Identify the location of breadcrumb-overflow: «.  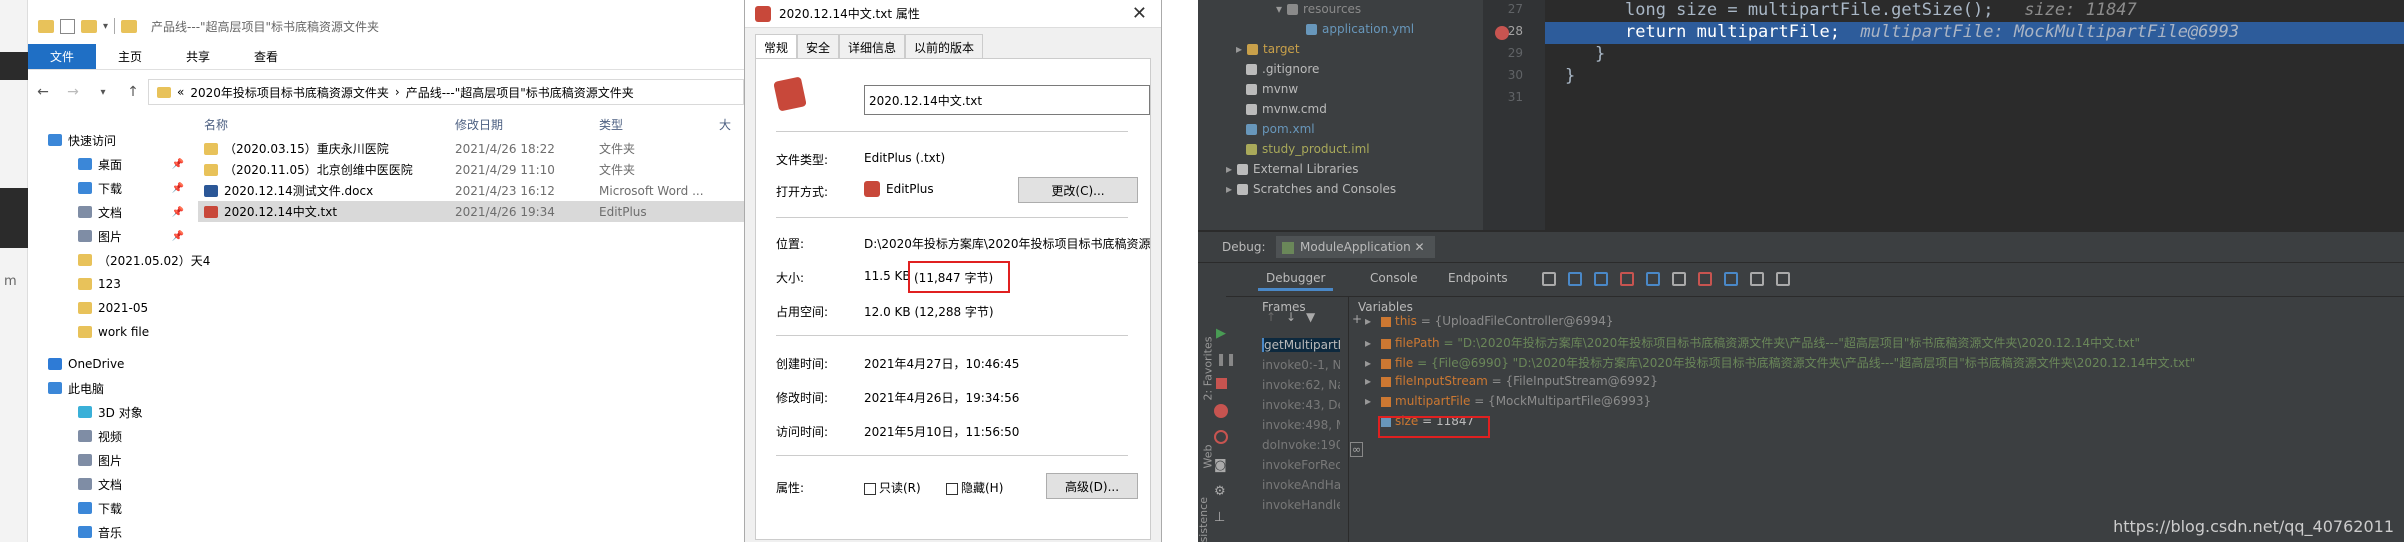
(180, 92).